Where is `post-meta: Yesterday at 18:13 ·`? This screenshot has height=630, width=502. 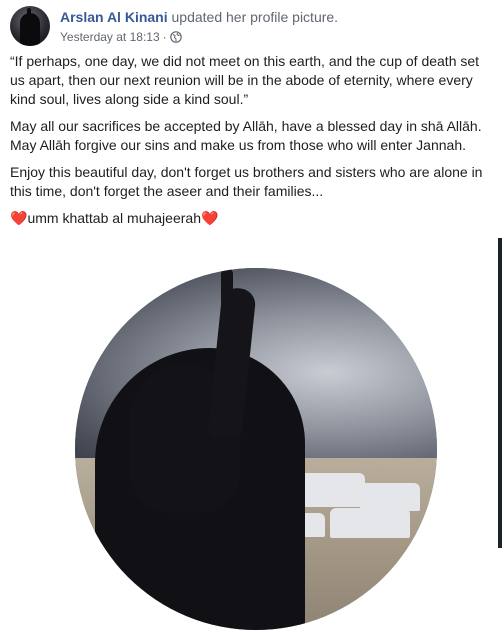 post-meta: Yesterday at 18:13 · is located at coordinates (121, 38).